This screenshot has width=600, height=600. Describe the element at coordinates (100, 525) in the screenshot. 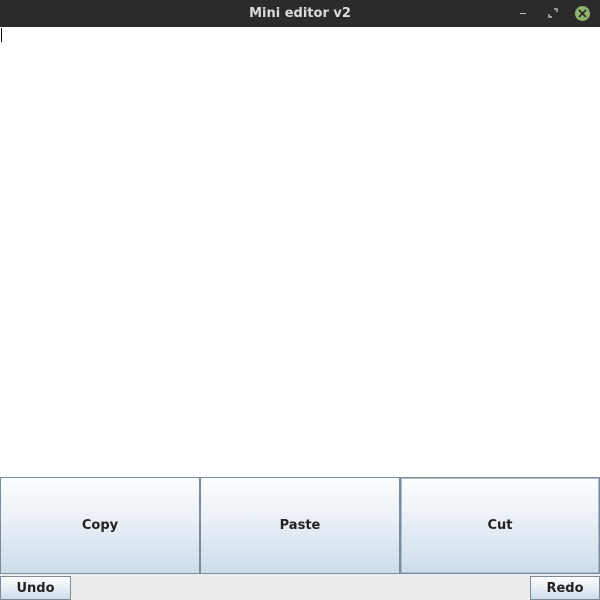

I see `copy-button: Copy` at that location.